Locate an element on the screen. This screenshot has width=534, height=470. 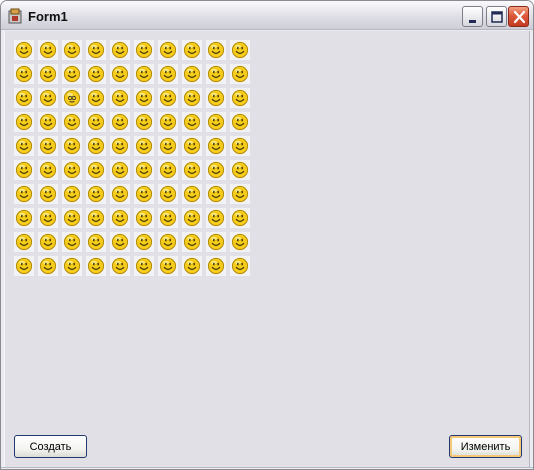
close-button is located at coordinates (518, 16).